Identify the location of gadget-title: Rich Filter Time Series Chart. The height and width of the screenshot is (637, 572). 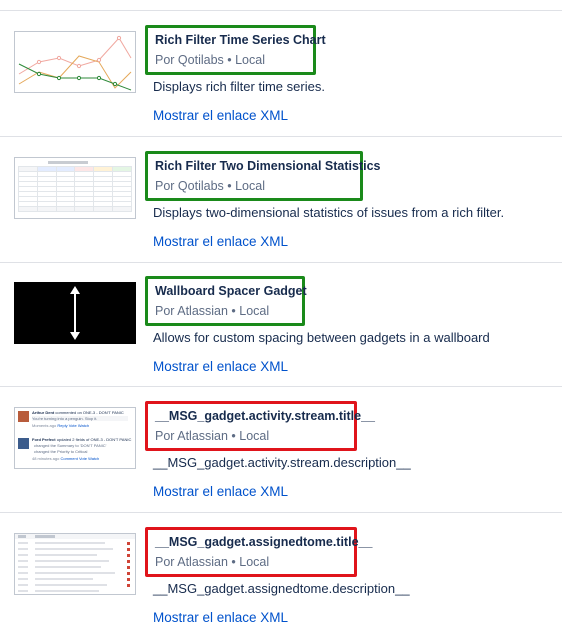
(240, 40).